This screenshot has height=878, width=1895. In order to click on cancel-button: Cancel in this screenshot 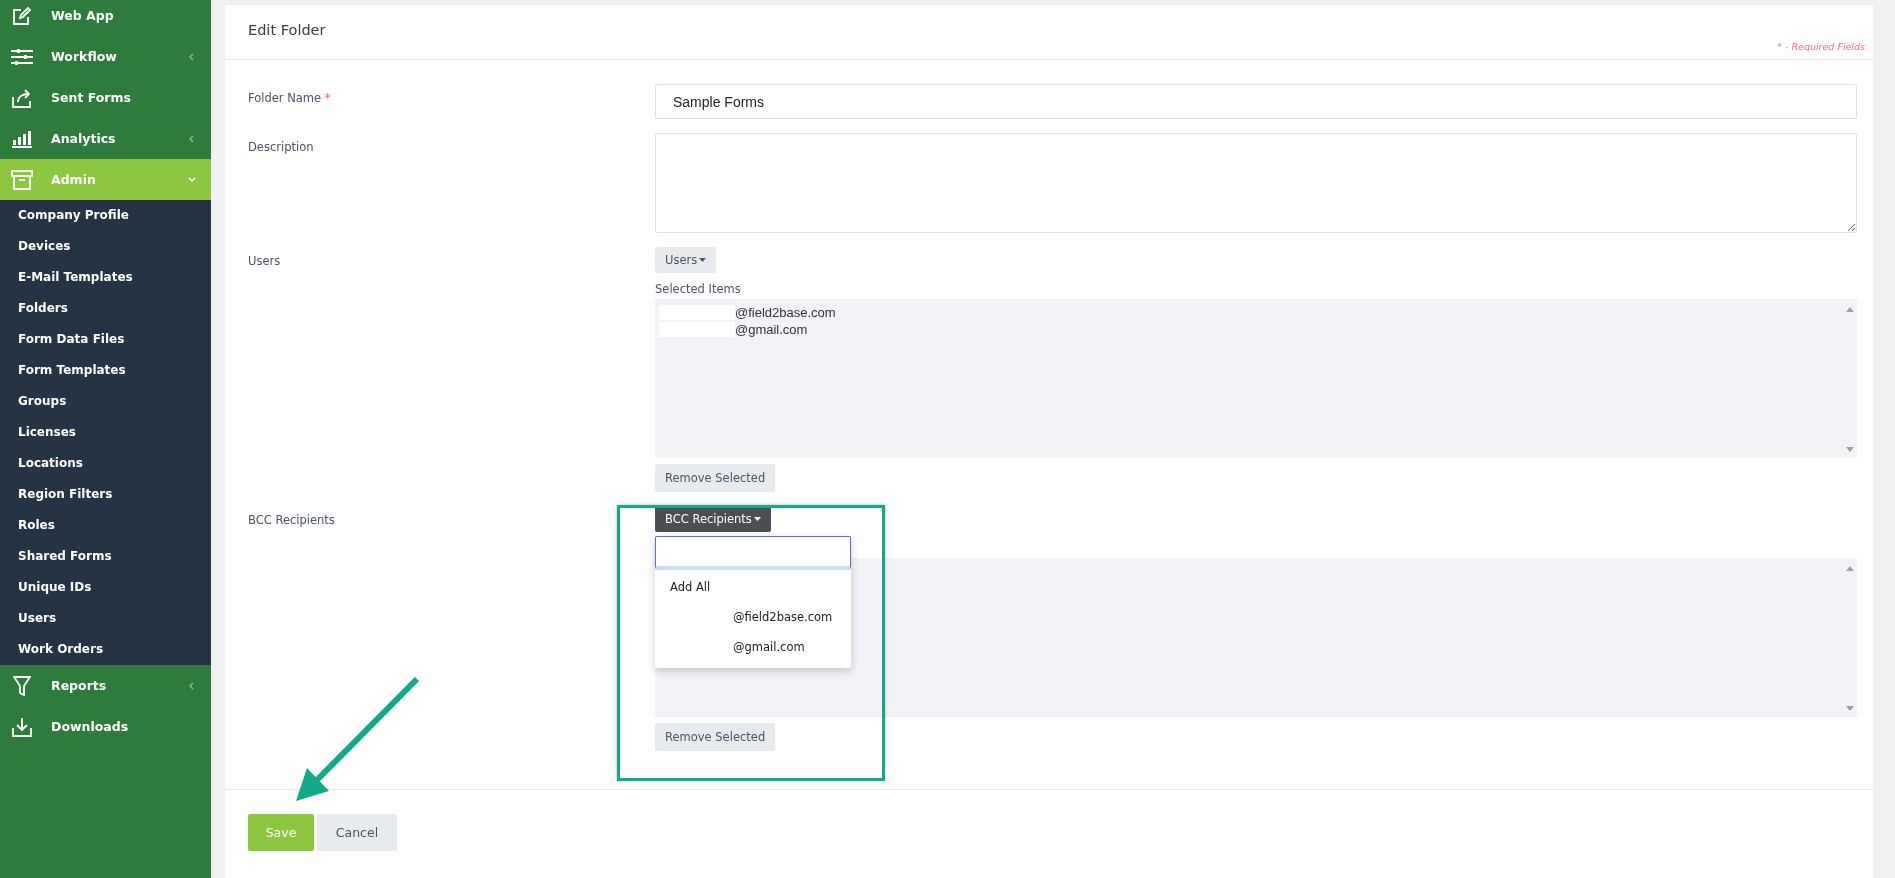, I will do `click(357, 832)`.